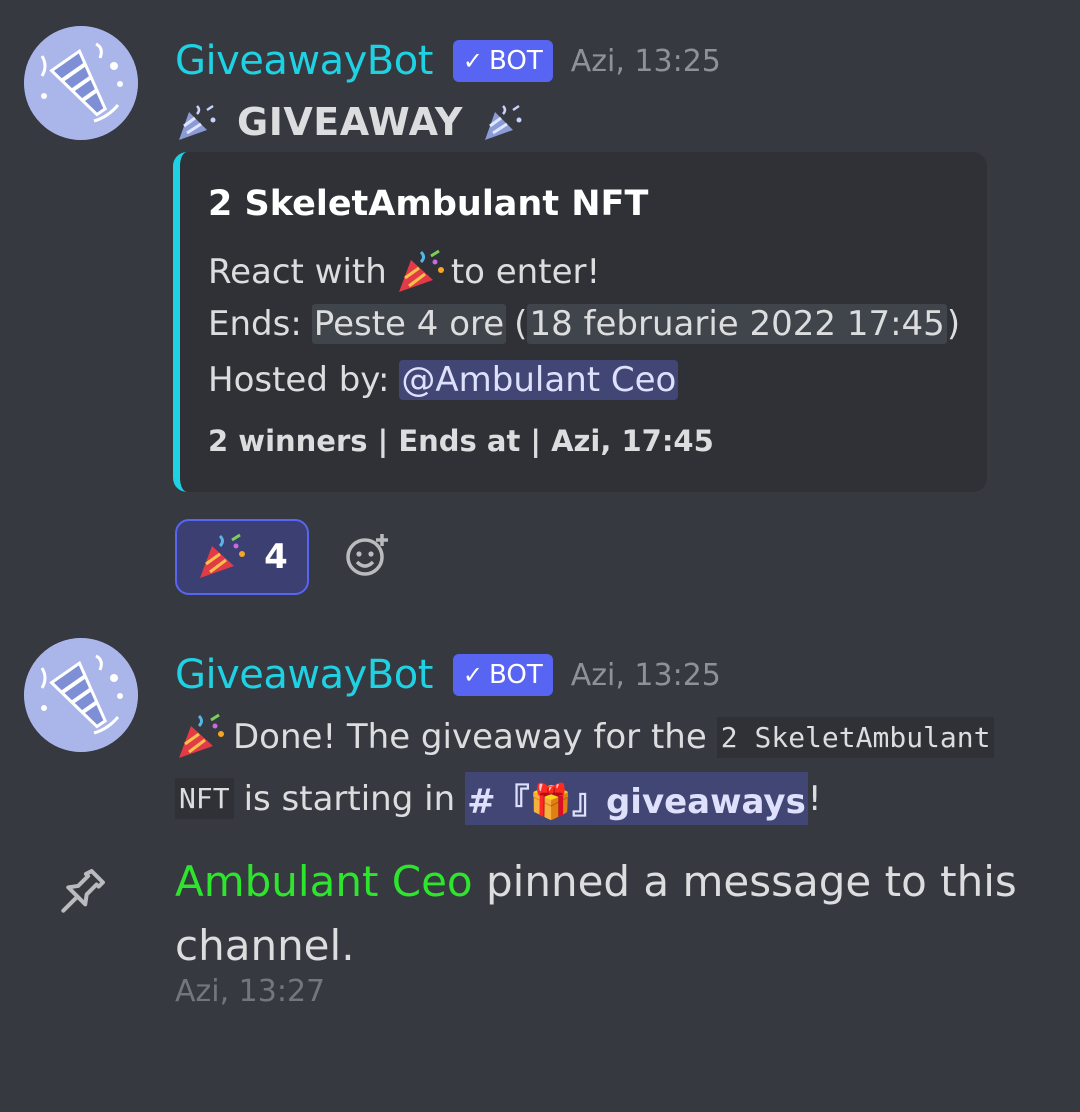 This screenshot has height=1112, width=1080. I want to click on ends-label: Ends:, so click(255, 324).